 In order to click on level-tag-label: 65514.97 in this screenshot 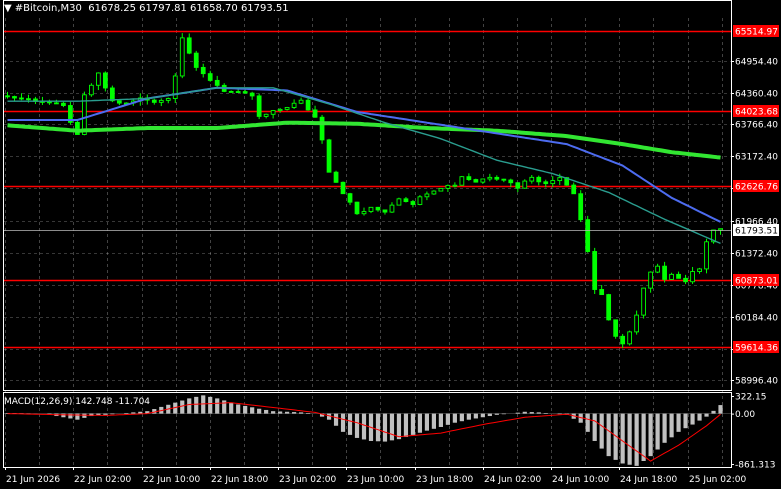, I will do `click(756, 33)`.